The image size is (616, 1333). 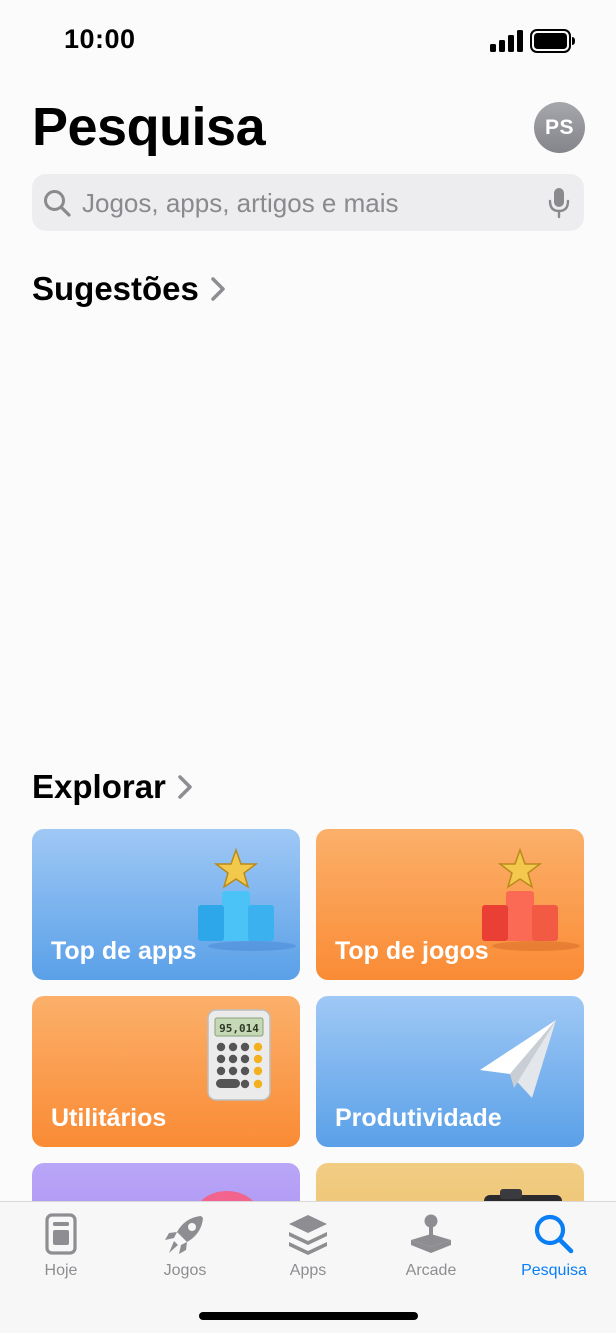 What do you see at coordinates (115, 288) in the screenshot?
I see `suggestions-title: Sugestões` at bounding box center [115, 288].